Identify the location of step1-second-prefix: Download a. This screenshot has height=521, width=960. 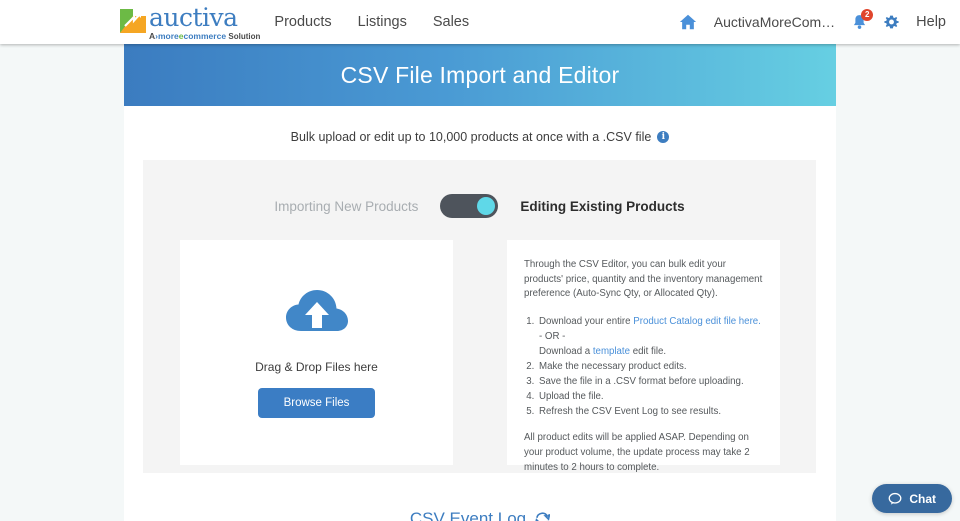
(566, 352).